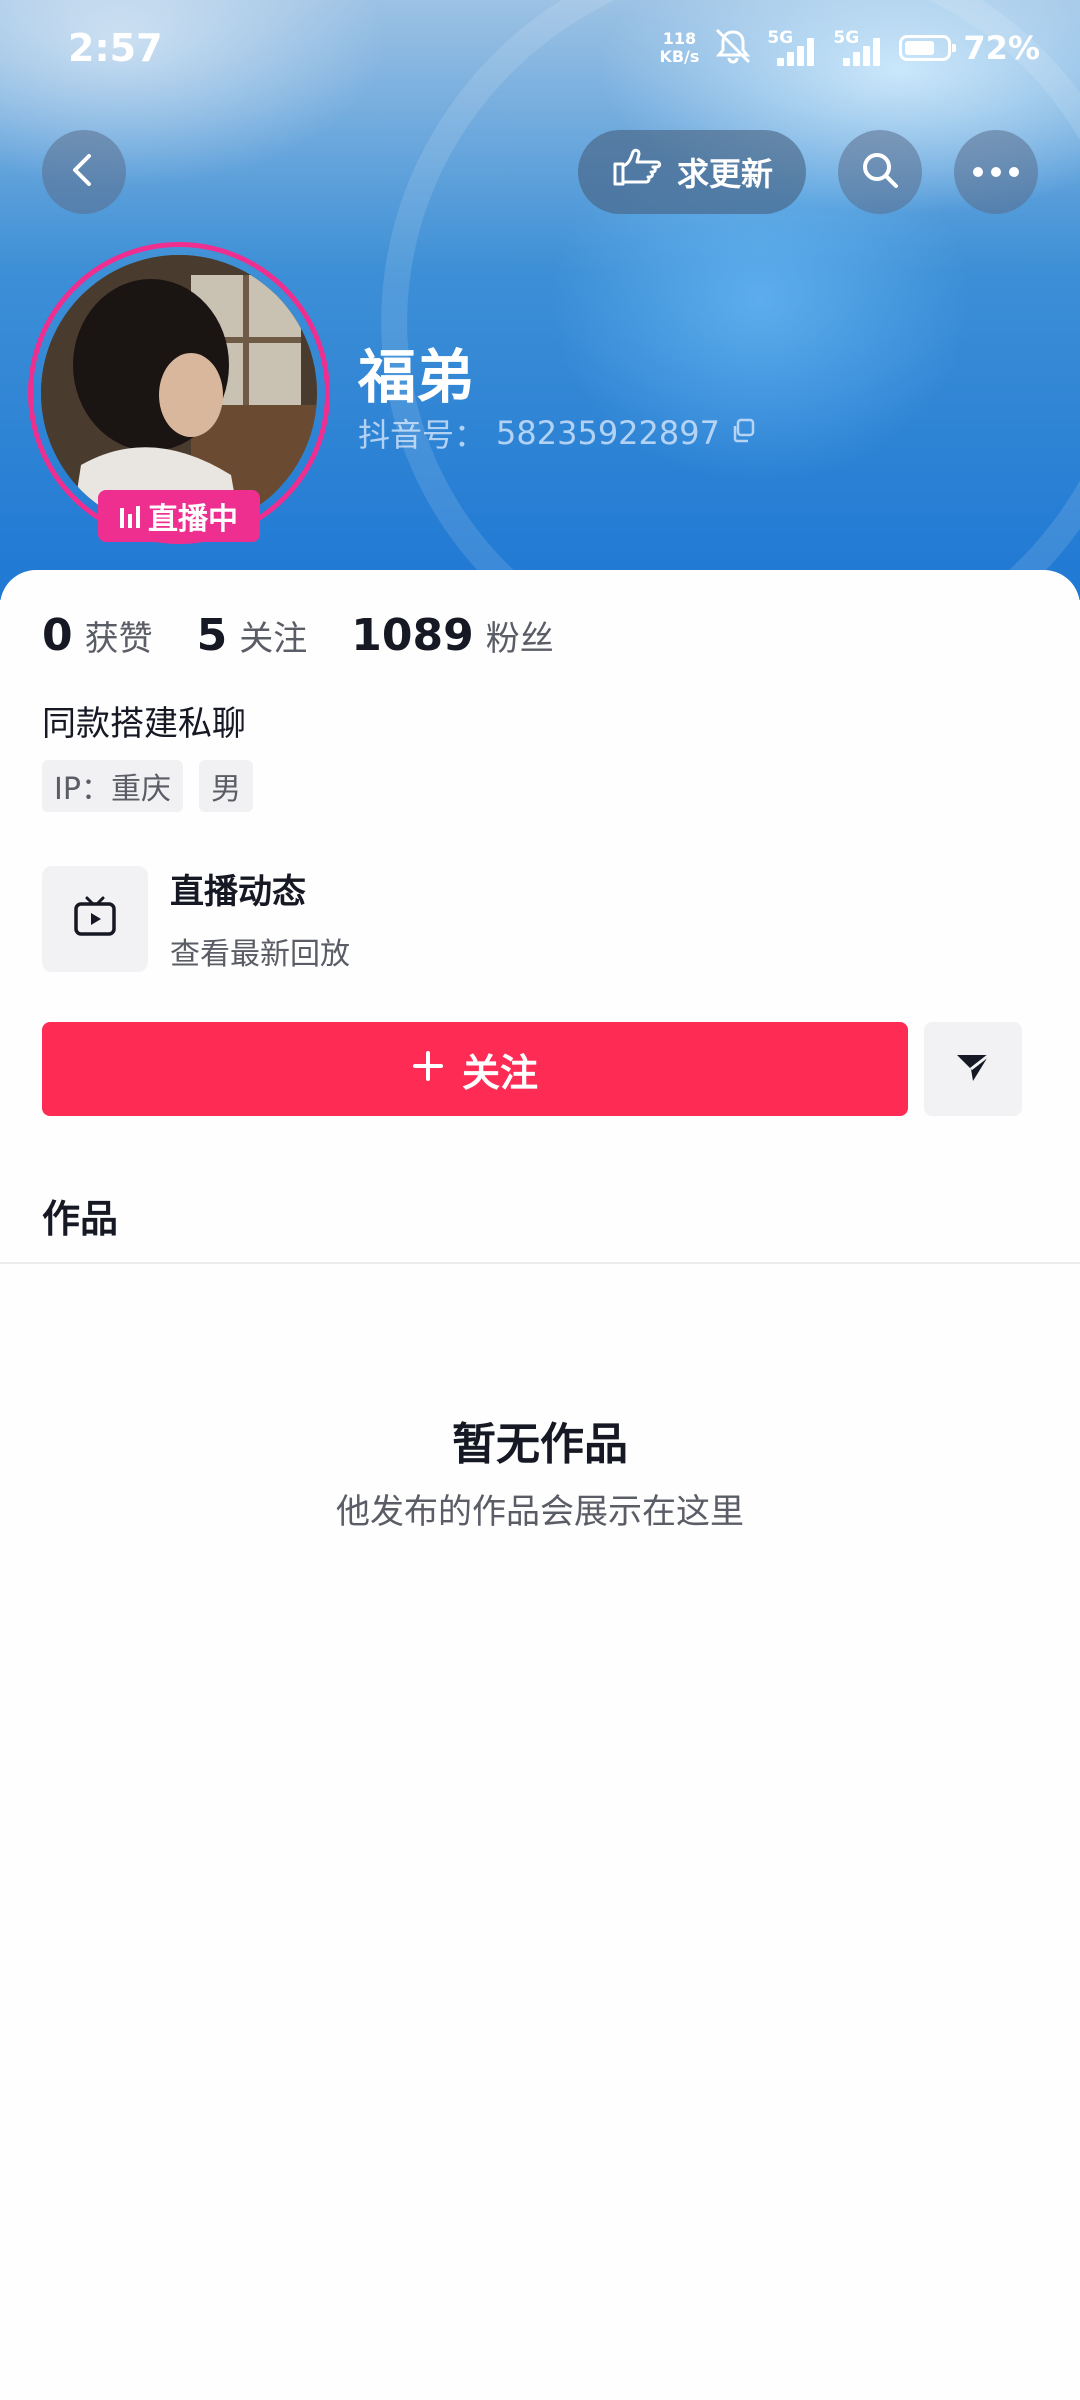 Image resolution: width=1080 pixels, height=2400 pixels. Describe the element at coordinates (416, 377) in the screenshot. I see `profile-name: 福弟` at that location.